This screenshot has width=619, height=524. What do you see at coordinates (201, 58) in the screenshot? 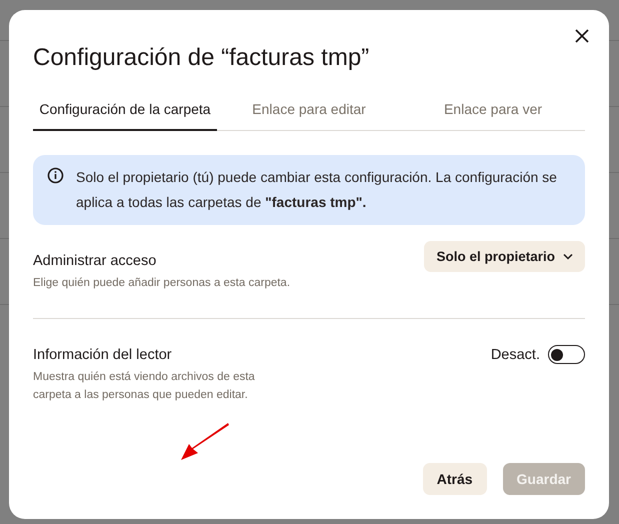
I see `dialog-title: Configuración de “facturas tmp”` at bounding box center [201, 58].